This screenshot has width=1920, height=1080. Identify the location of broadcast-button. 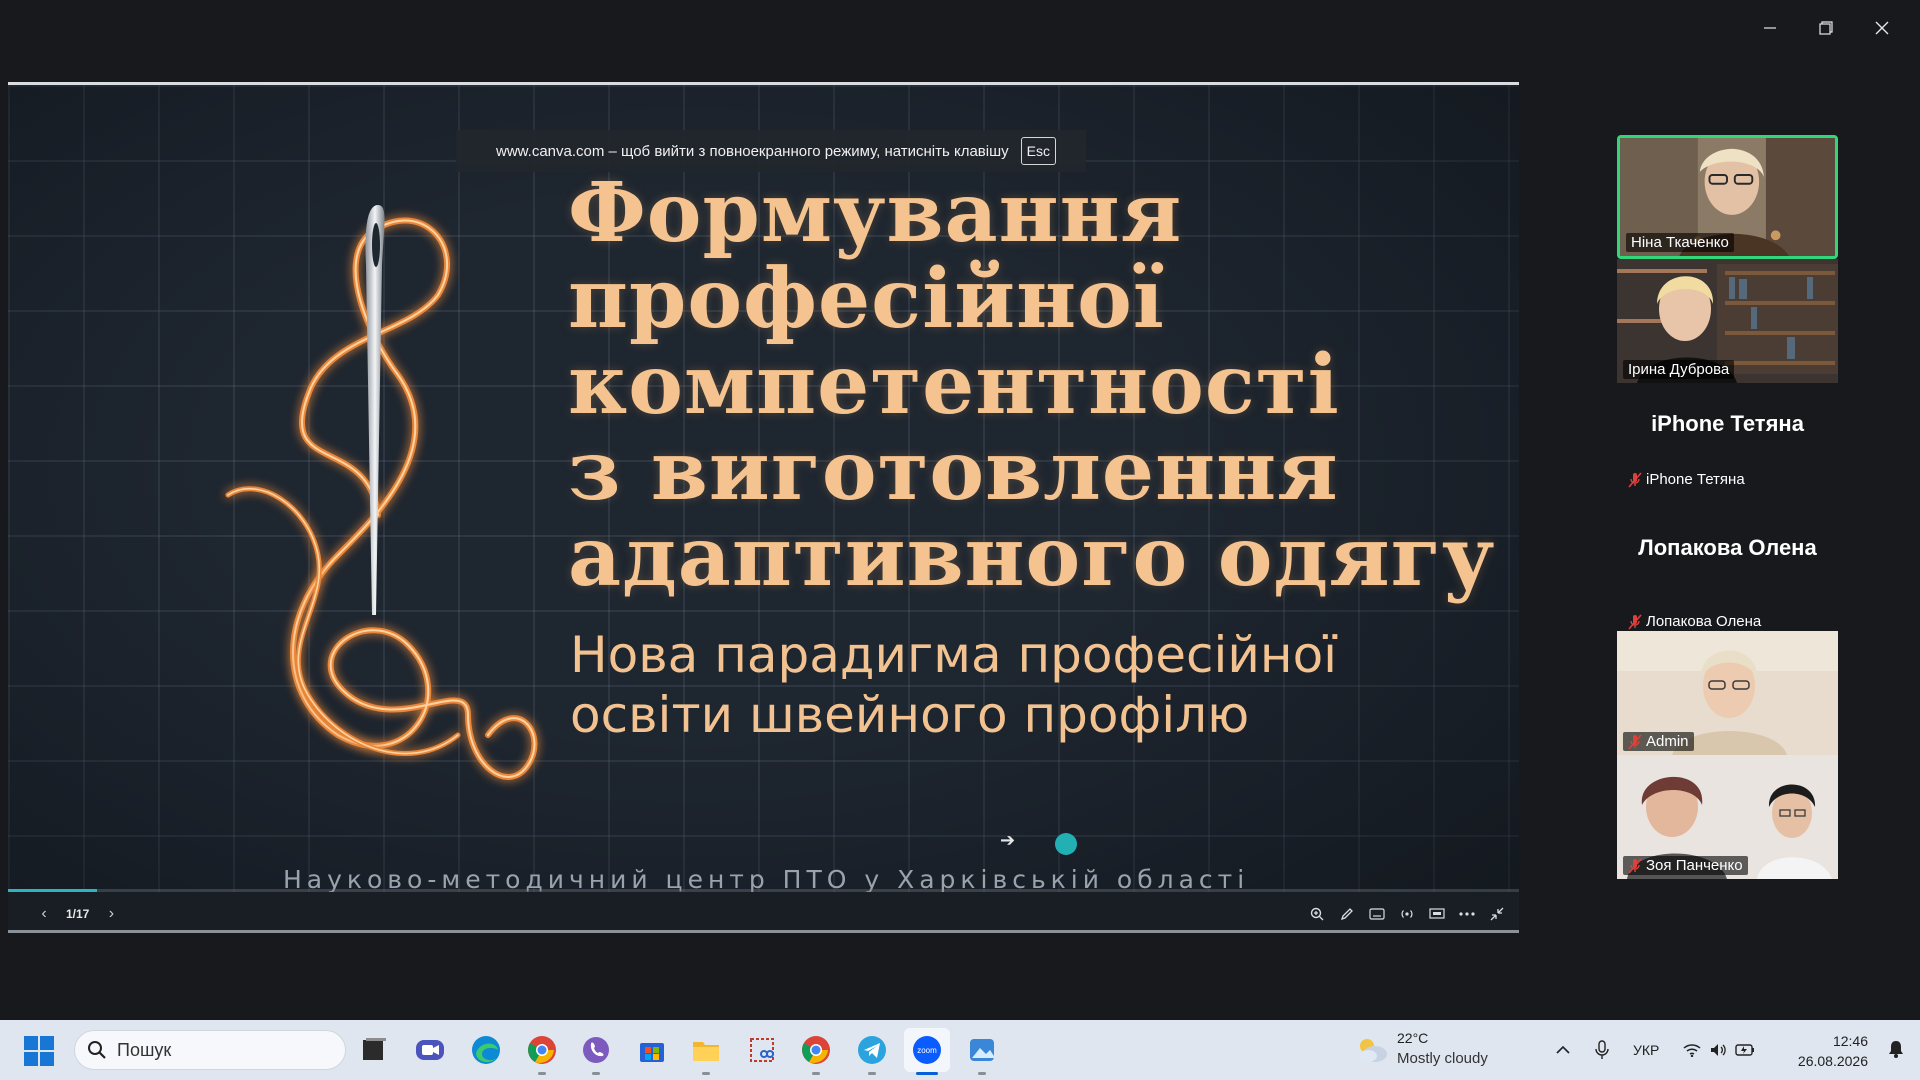
(1407, 914).